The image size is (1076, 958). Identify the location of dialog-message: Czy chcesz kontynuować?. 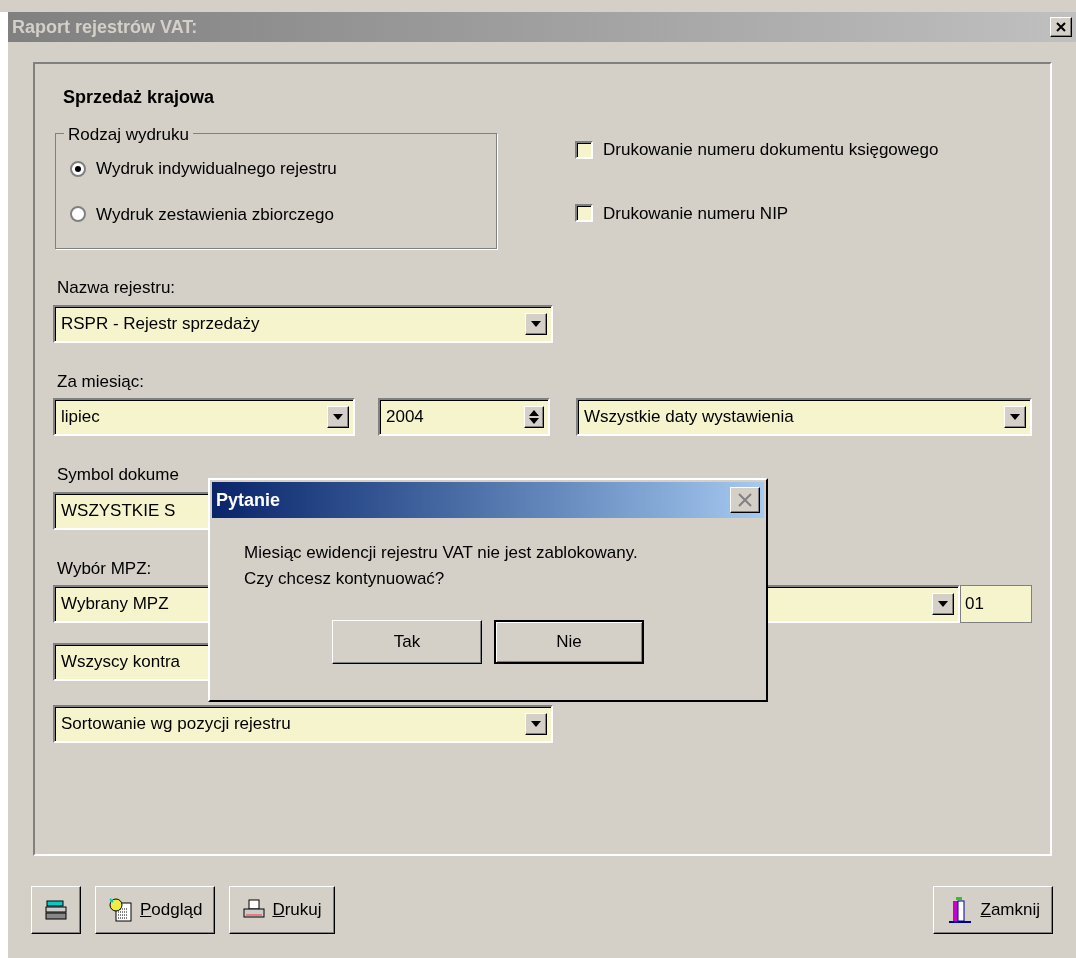
(345, 579).